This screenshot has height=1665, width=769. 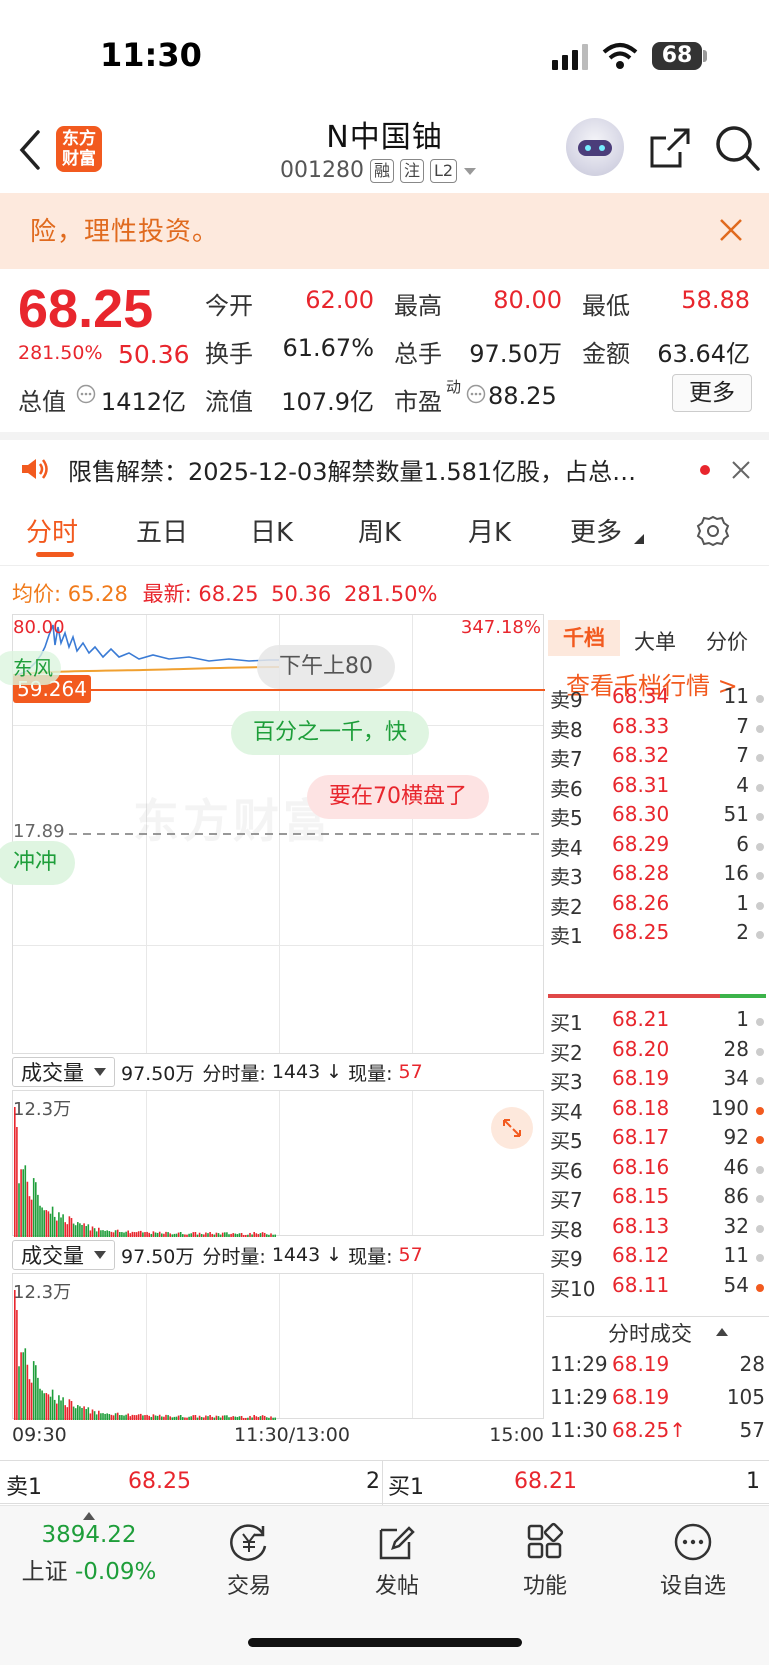 What do you see at coordinates (639, 539) in the screenshot?
I see `corner-caret-icon` at bounding box center [639, 539].